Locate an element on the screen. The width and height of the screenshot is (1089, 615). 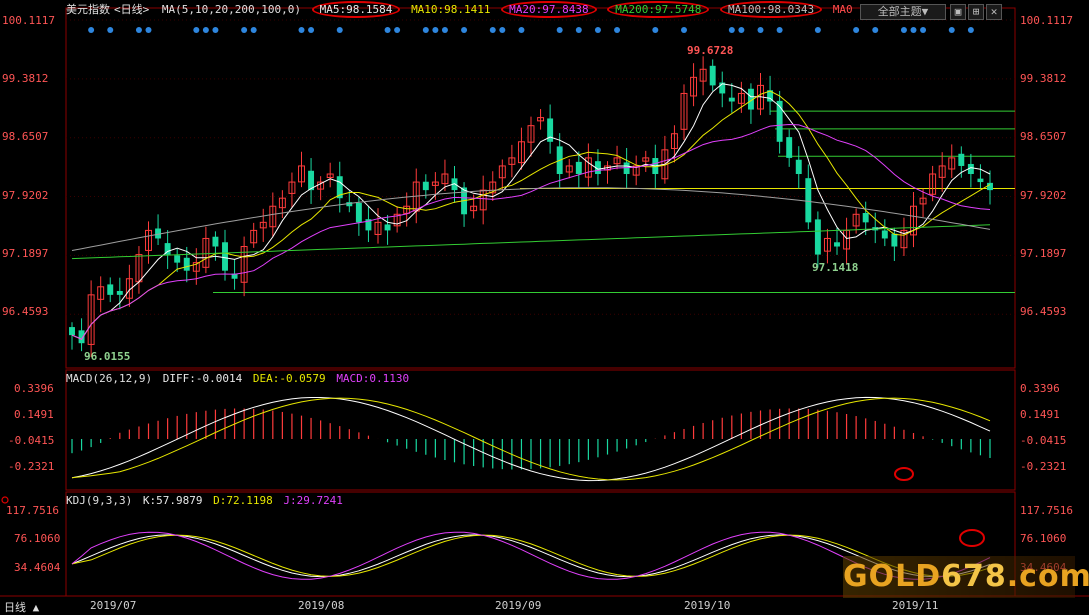
ma-params: MA(5,10,20,200,100,0) is located at coordinates (231, 9).